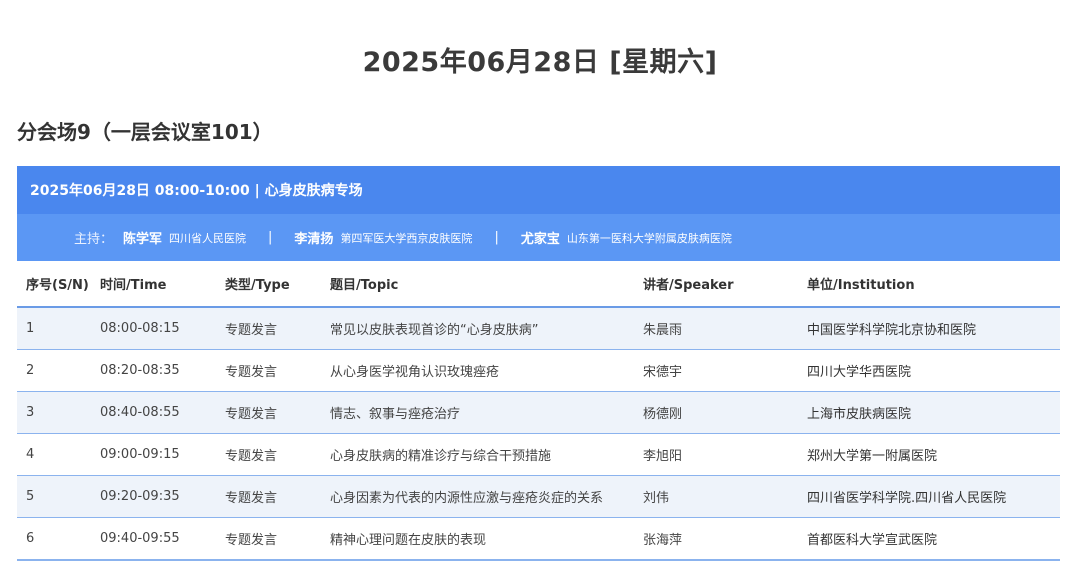 Image resolution: width=1080 pixels, height=570 pixels. Describe the element at coordinates (933, 539) in the screenshot. I see `cell-institution: 首都医科大学宣武医院` at that location.